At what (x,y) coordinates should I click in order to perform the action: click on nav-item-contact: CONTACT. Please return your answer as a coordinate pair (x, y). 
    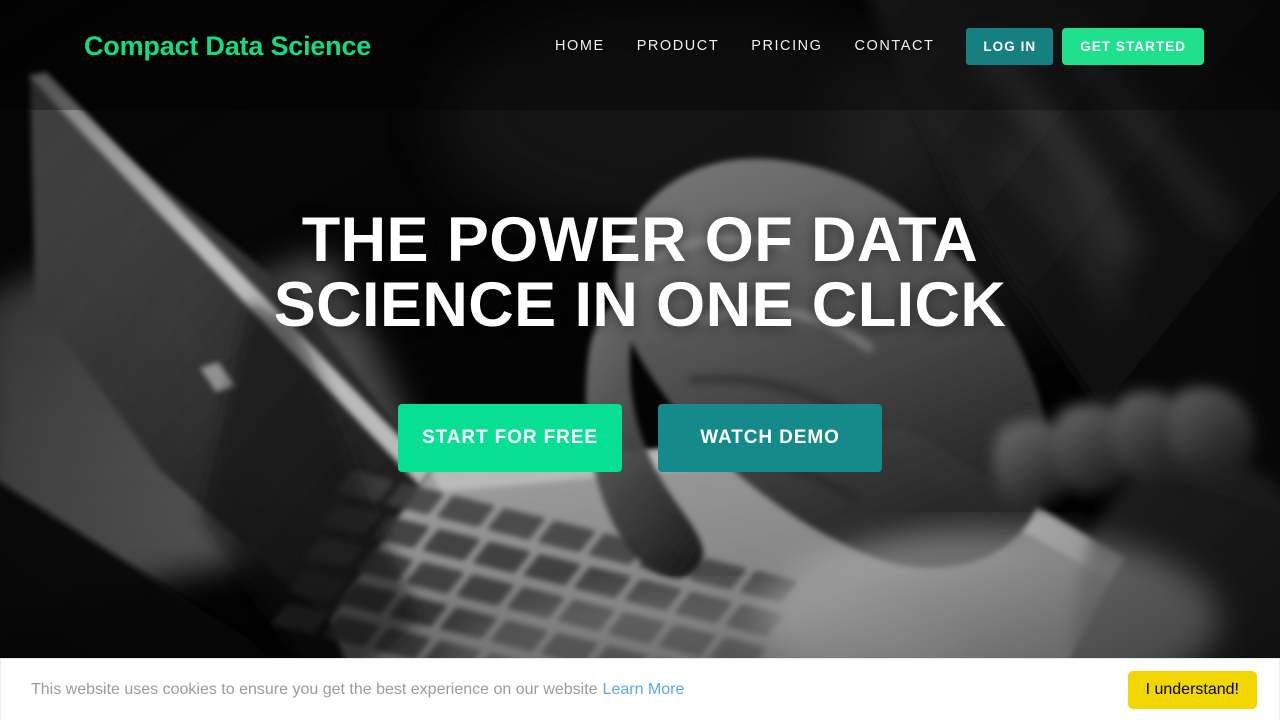
    Looking at the image, I should click on (895, 46).